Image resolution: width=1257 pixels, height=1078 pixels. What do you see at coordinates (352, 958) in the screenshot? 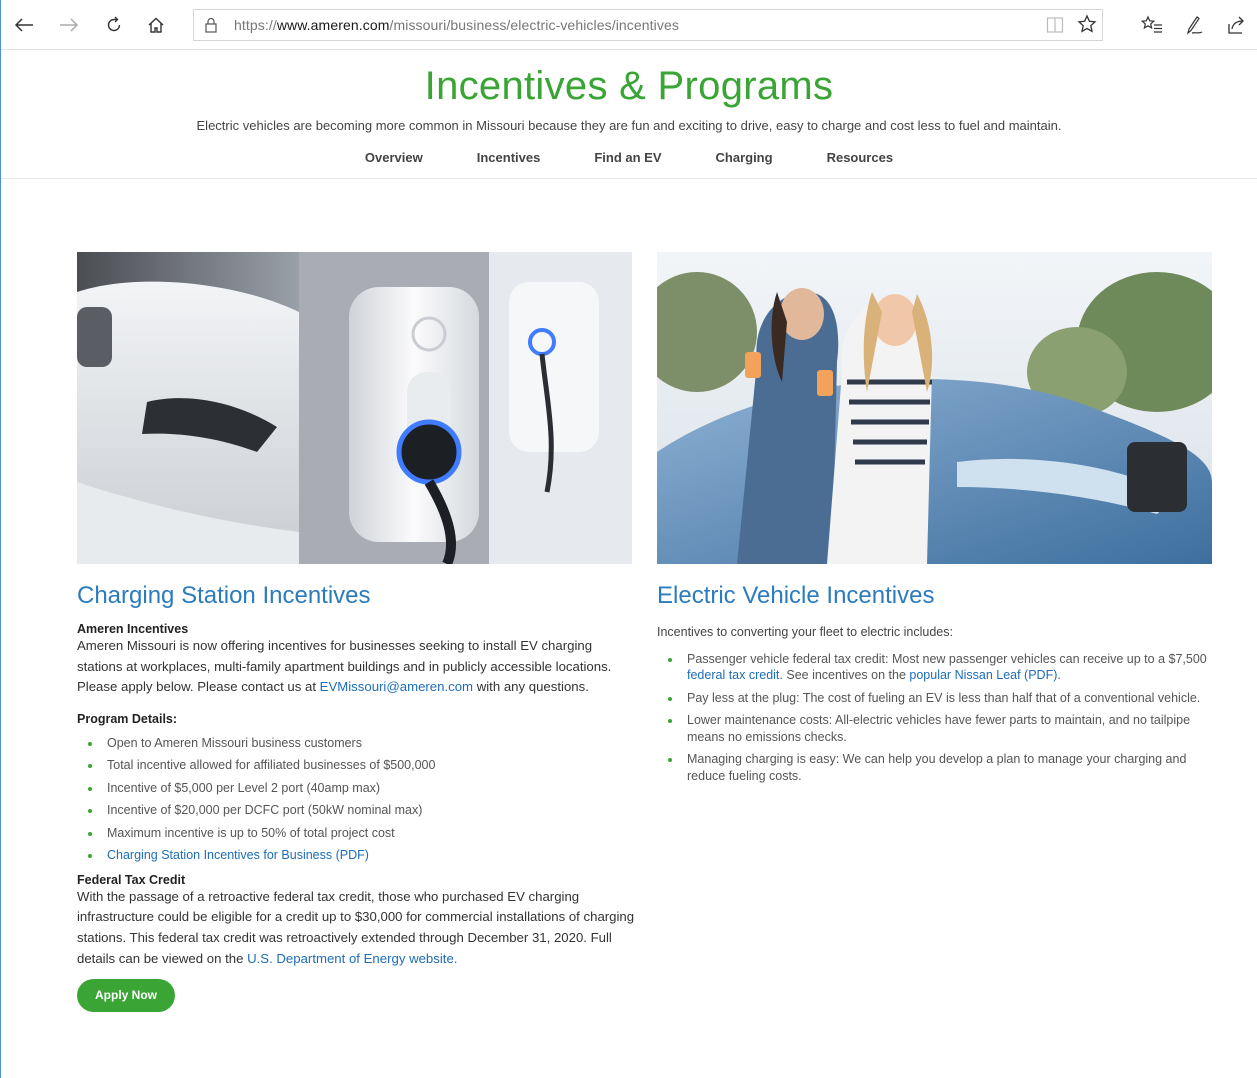
I see `doe-website-link: U.S. Department of Energy website.` at bounding box center [352, 958].